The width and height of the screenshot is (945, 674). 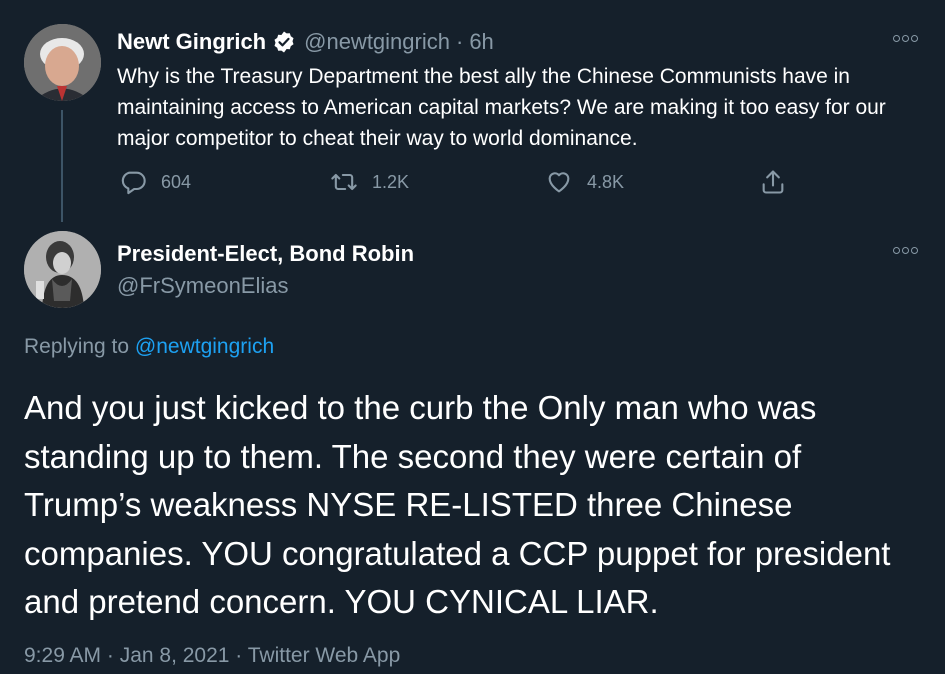 What do you see at coordinates (559, 182) in the screenshot?
I see `heart-icon` at bounding box center [559, 182].